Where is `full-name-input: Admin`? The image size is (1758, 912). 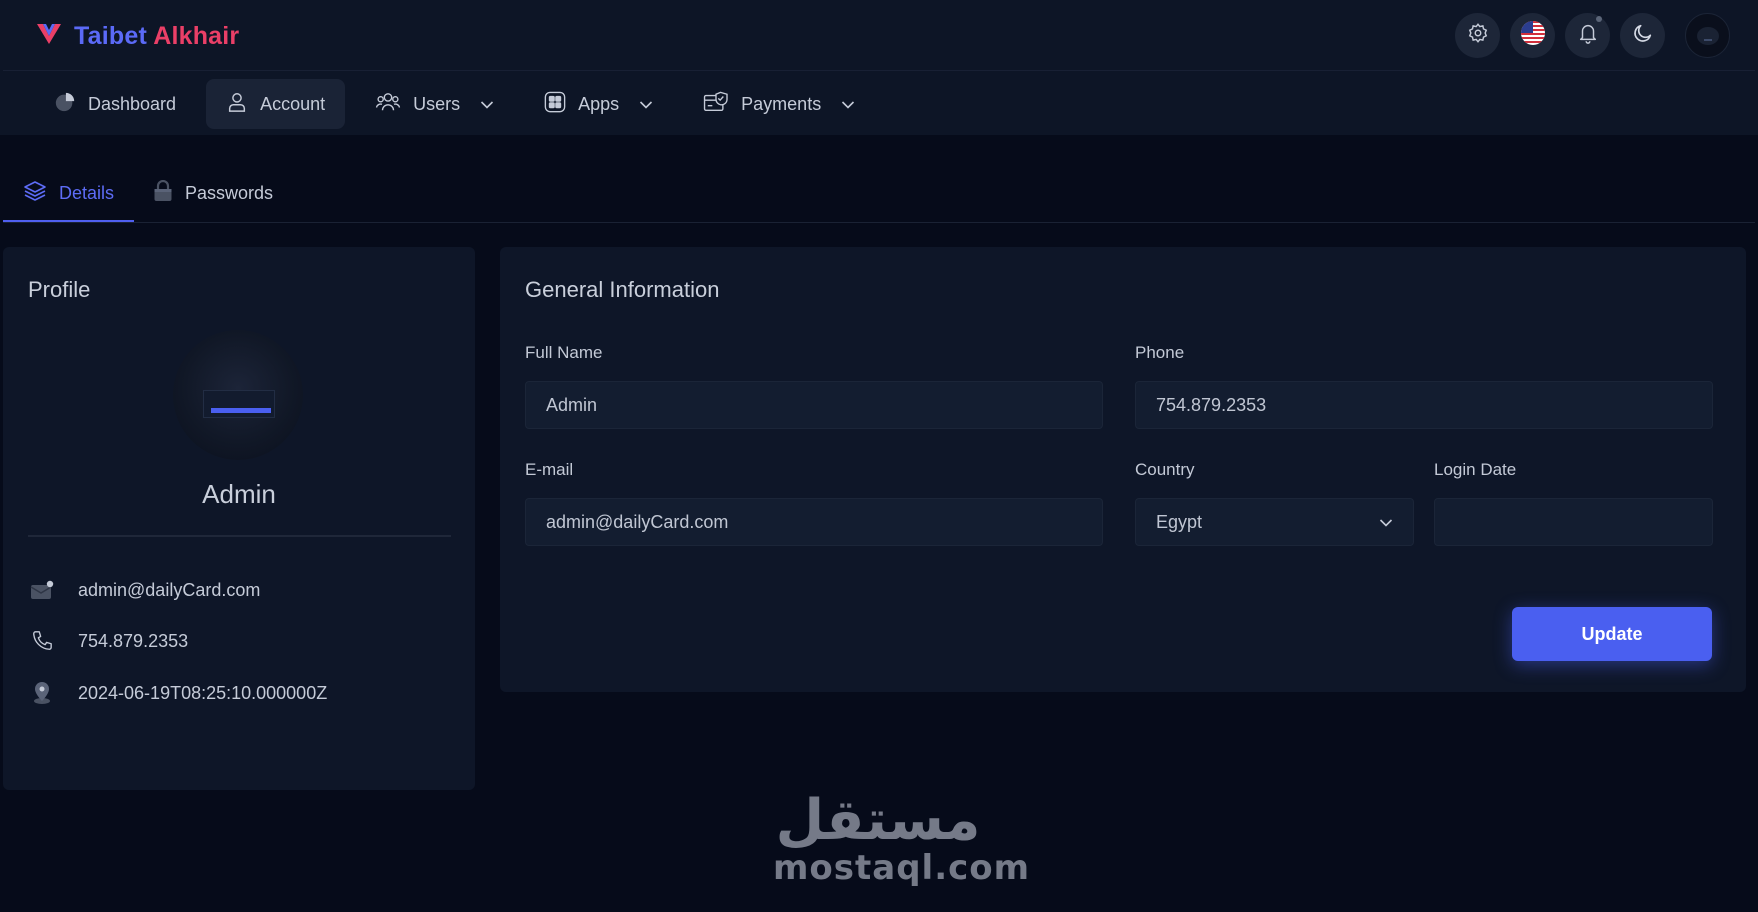
full-name-input: Admin is located at coordinates (814, 405).